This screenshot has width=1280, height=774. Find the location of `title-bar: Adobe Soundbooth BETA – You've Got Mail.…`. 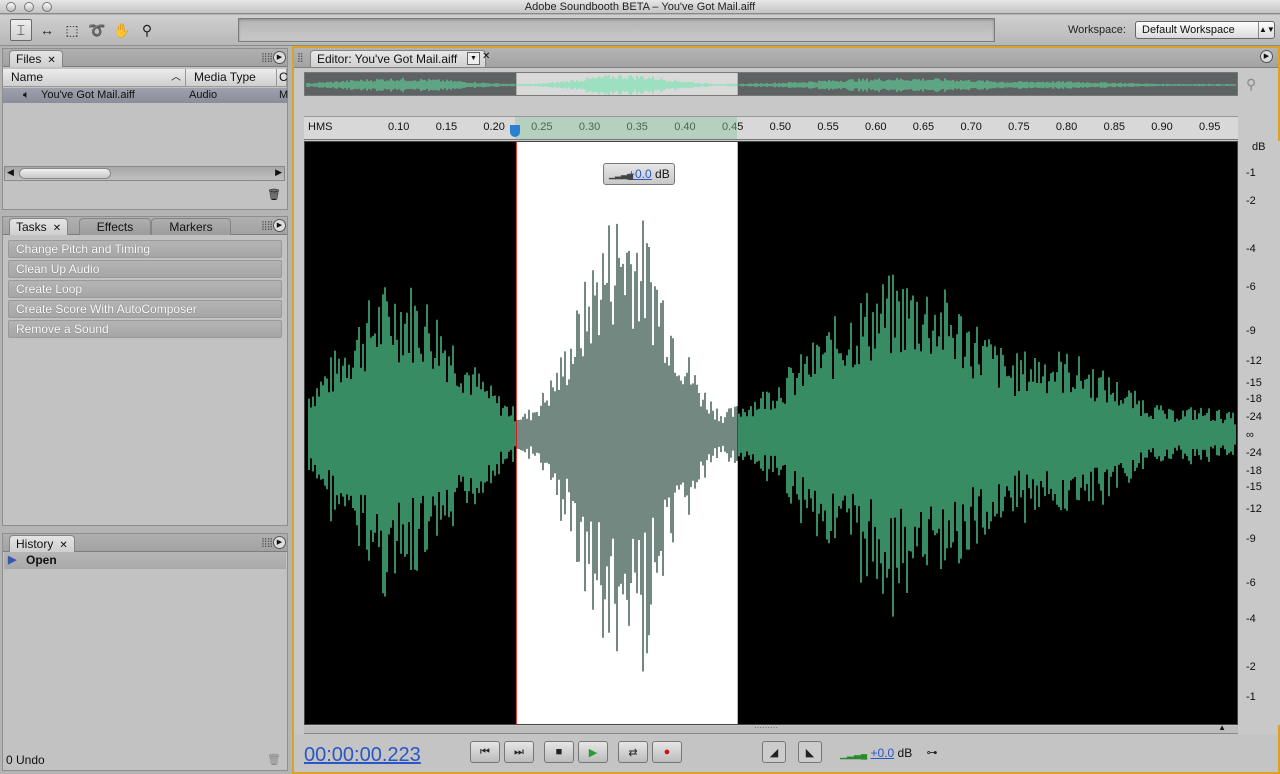

title-bar: Adobe Soundbooth BETA – You've Got Mail.… is located at coordinates (640, 7).